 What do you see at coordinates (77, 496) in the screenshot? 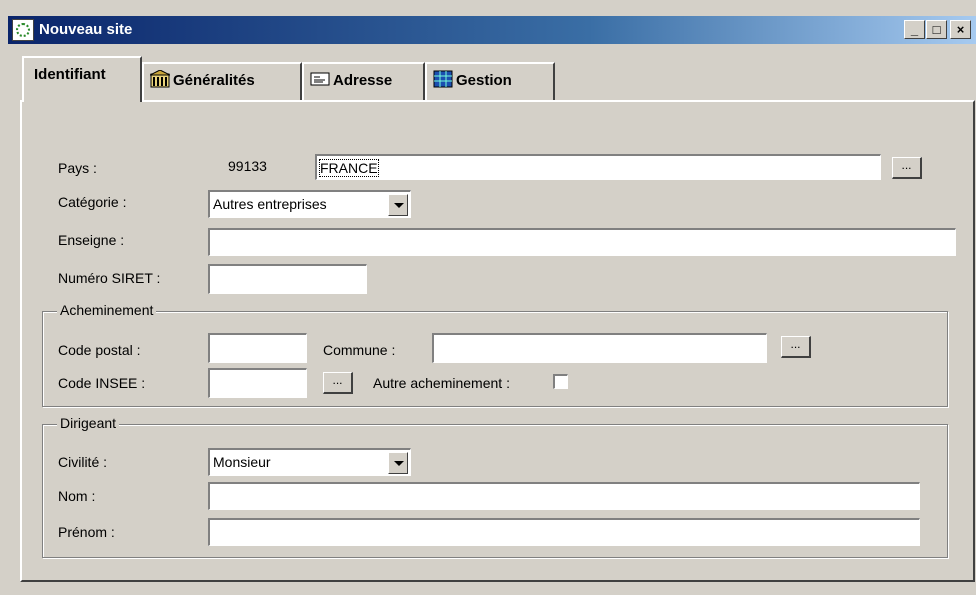
I see `nom-label: Nom :` at bounding box center [77, 496].